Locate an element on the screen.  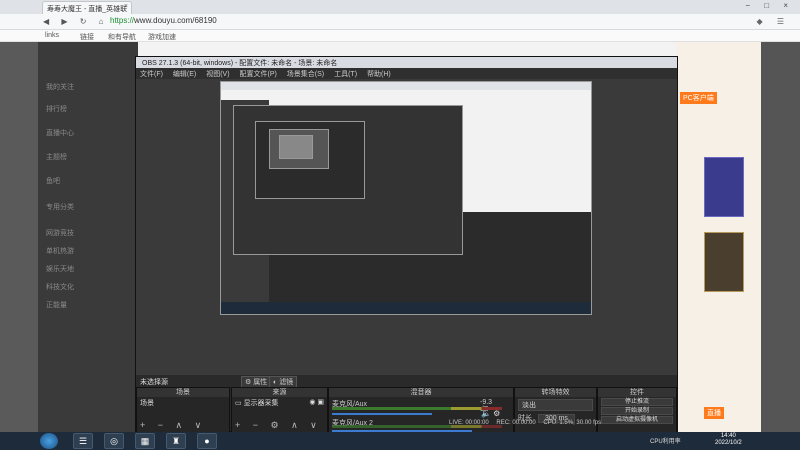
bookmark-item: 和有导航 is located at coordinates (122, 37).